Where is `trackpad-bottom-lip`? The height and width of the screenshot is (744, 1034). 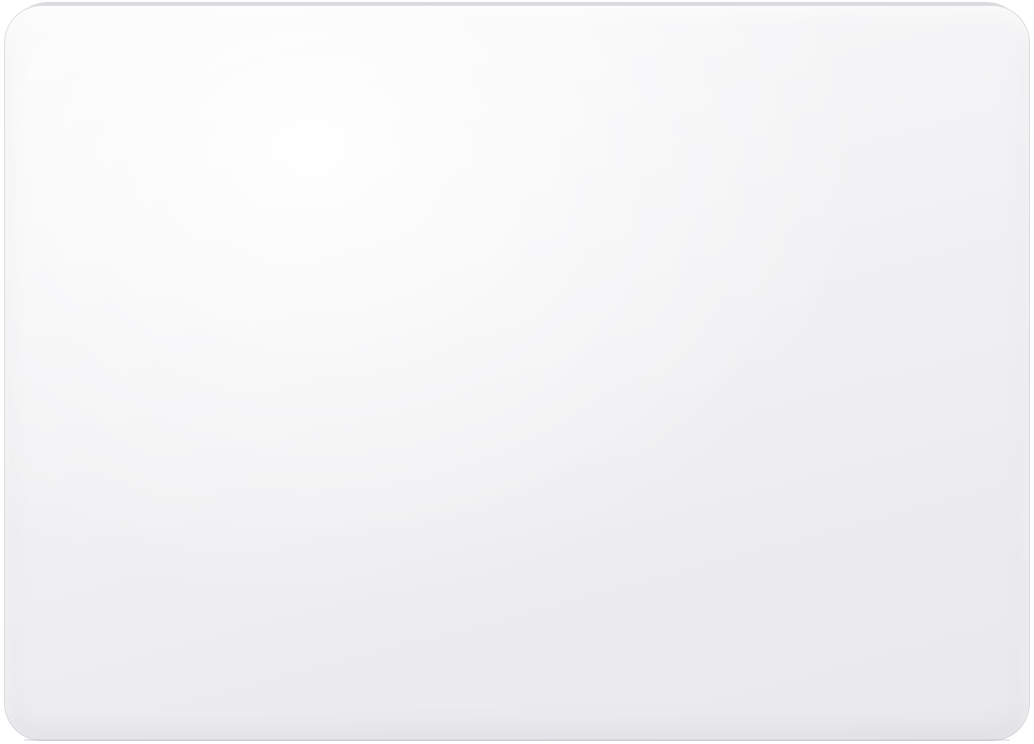 trackpad-bottom-lip is located at coordinates (517, 740).